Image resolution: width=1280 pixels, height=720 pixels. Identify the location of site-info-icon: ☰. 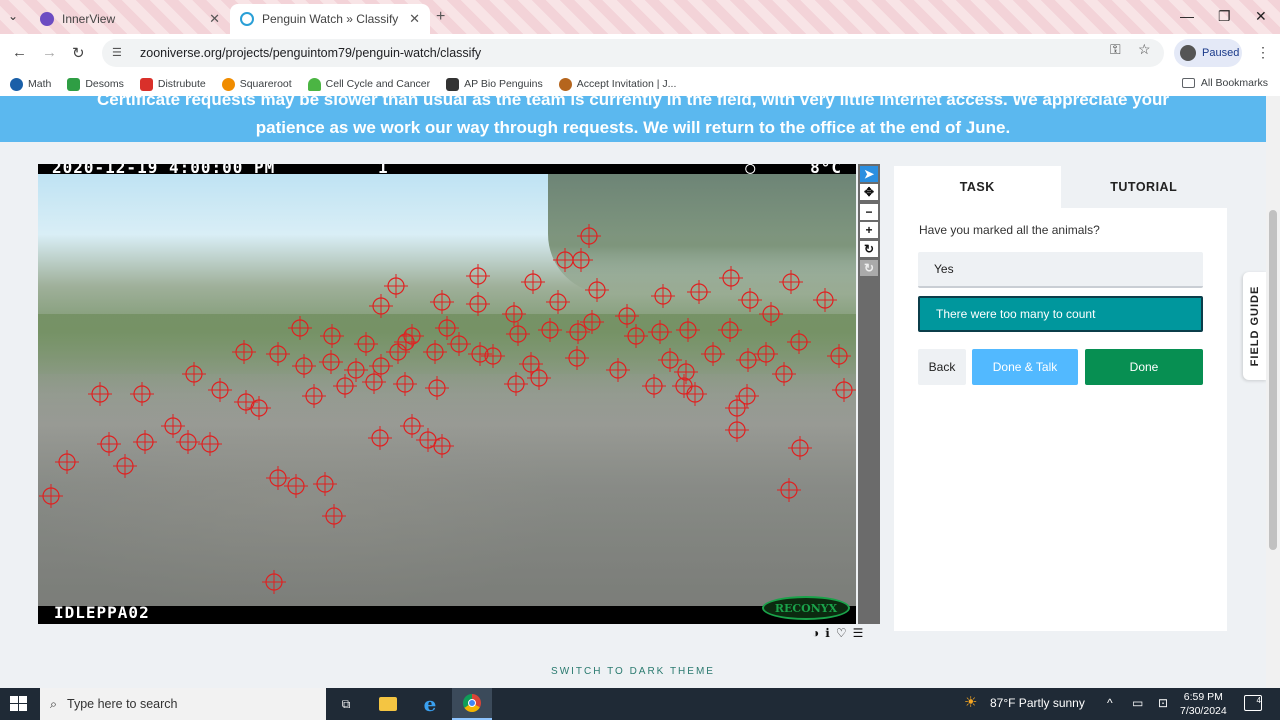
(119, 53).